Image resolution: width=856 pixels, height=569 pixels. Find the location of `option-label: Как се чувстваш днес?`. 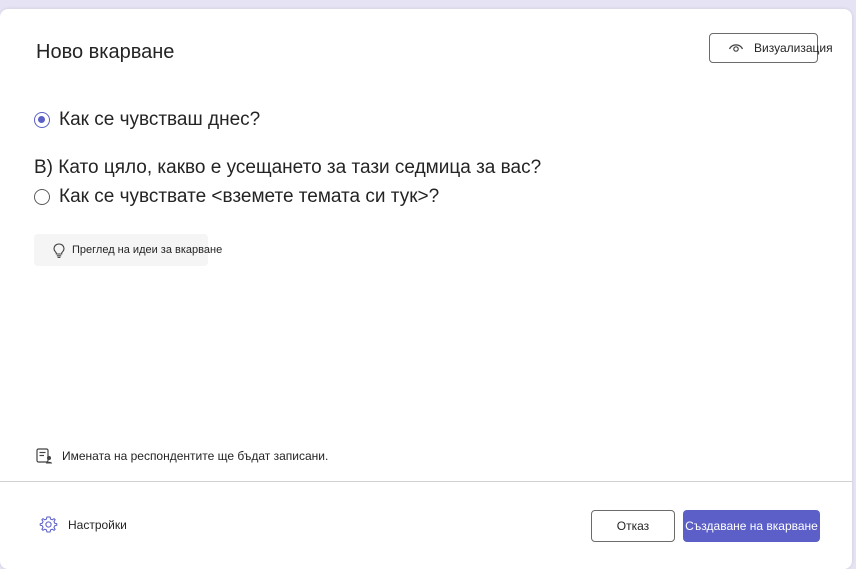

option-label: Как се чувстваш днес? is located at coordinates (160, 119).